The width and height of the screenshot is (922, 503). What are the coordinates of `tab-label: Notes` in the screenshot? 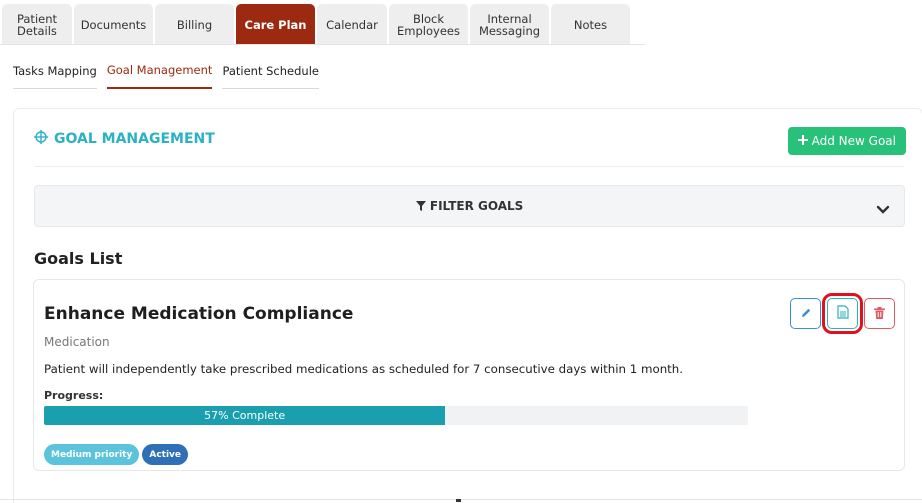 It's located at (590, 24).